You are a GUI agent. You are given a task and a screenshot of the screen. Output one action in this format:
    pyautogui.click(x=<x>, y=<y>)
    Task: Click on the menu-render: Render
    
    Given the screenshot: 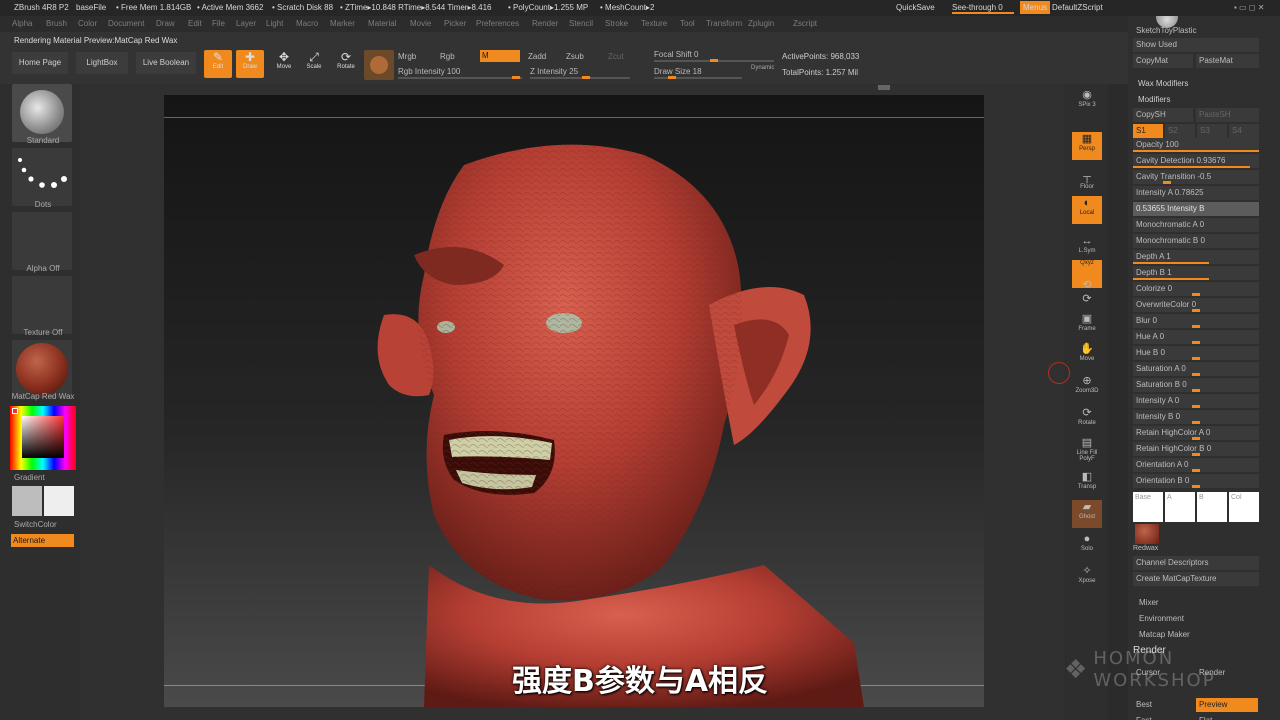 What is the action you would take?
    pyautogui.click(x=545, y=23)
    